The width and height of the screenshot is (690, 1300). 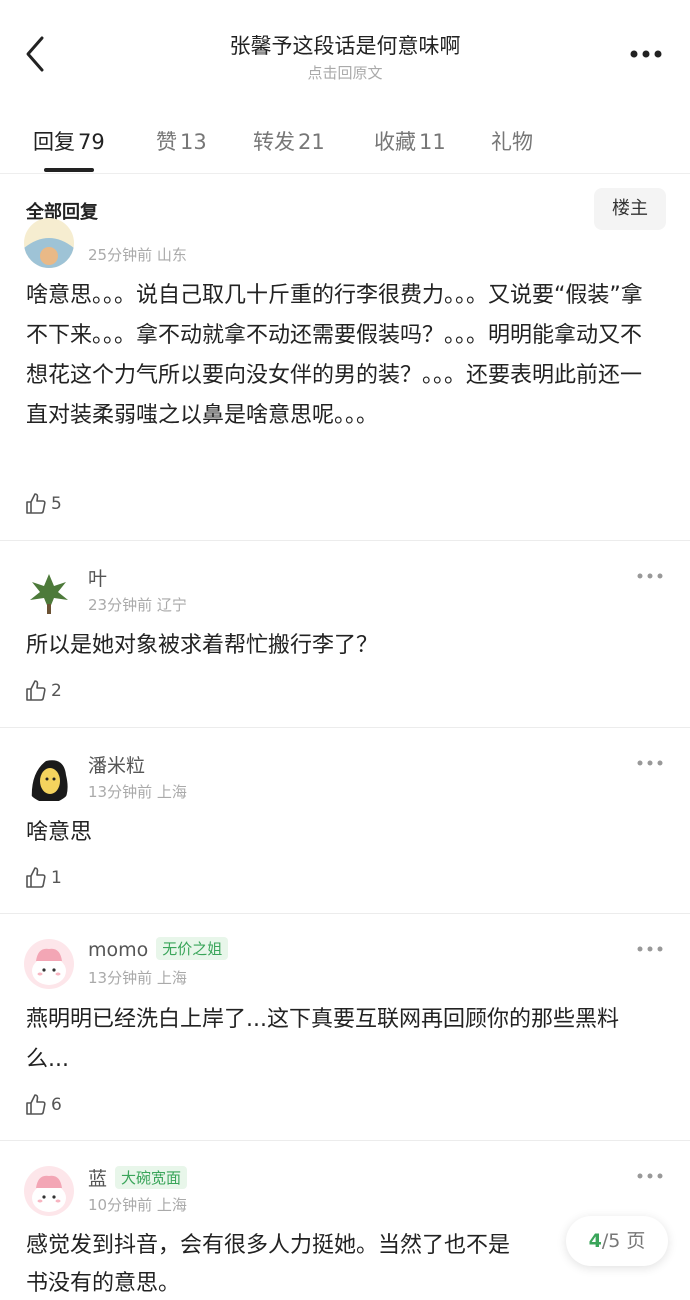 I want to click on tab-likes-label: 赞, so click(x=166, y=142).